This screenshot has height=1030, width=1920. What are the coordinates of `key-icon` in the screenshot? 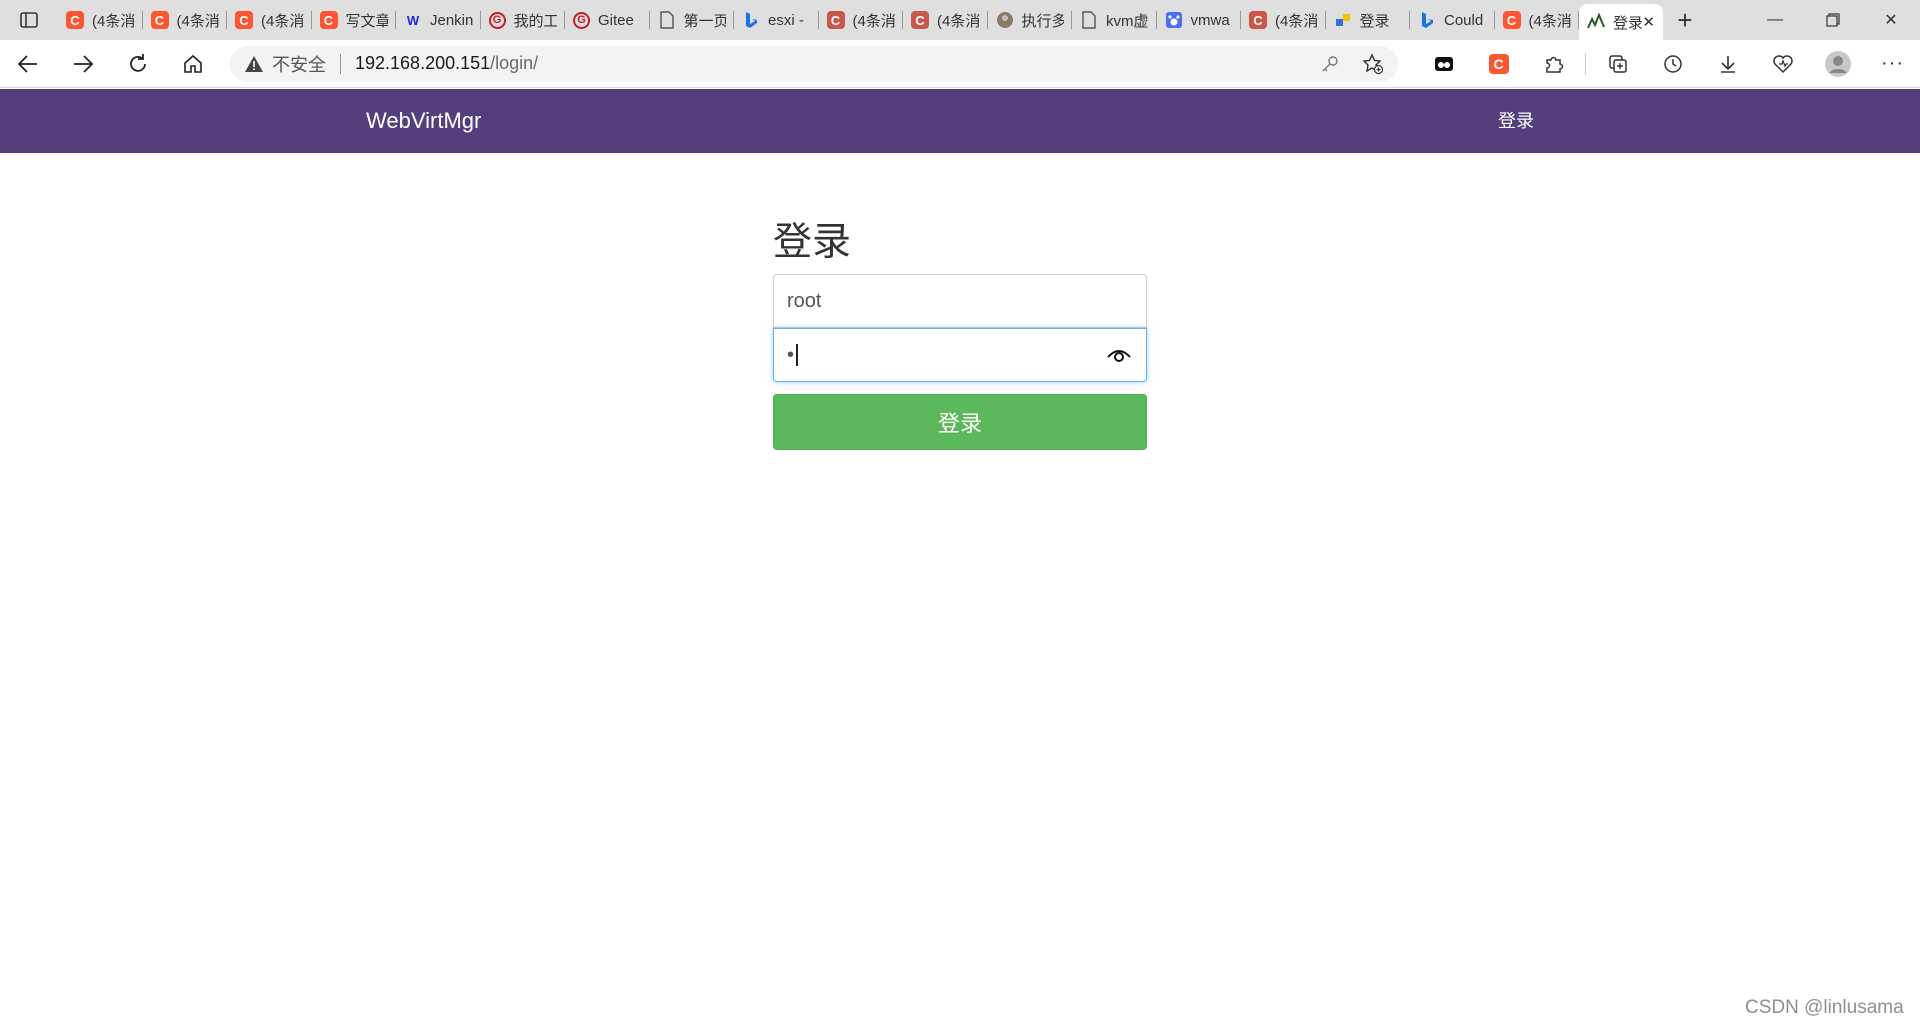 It's located at (1330, 64).